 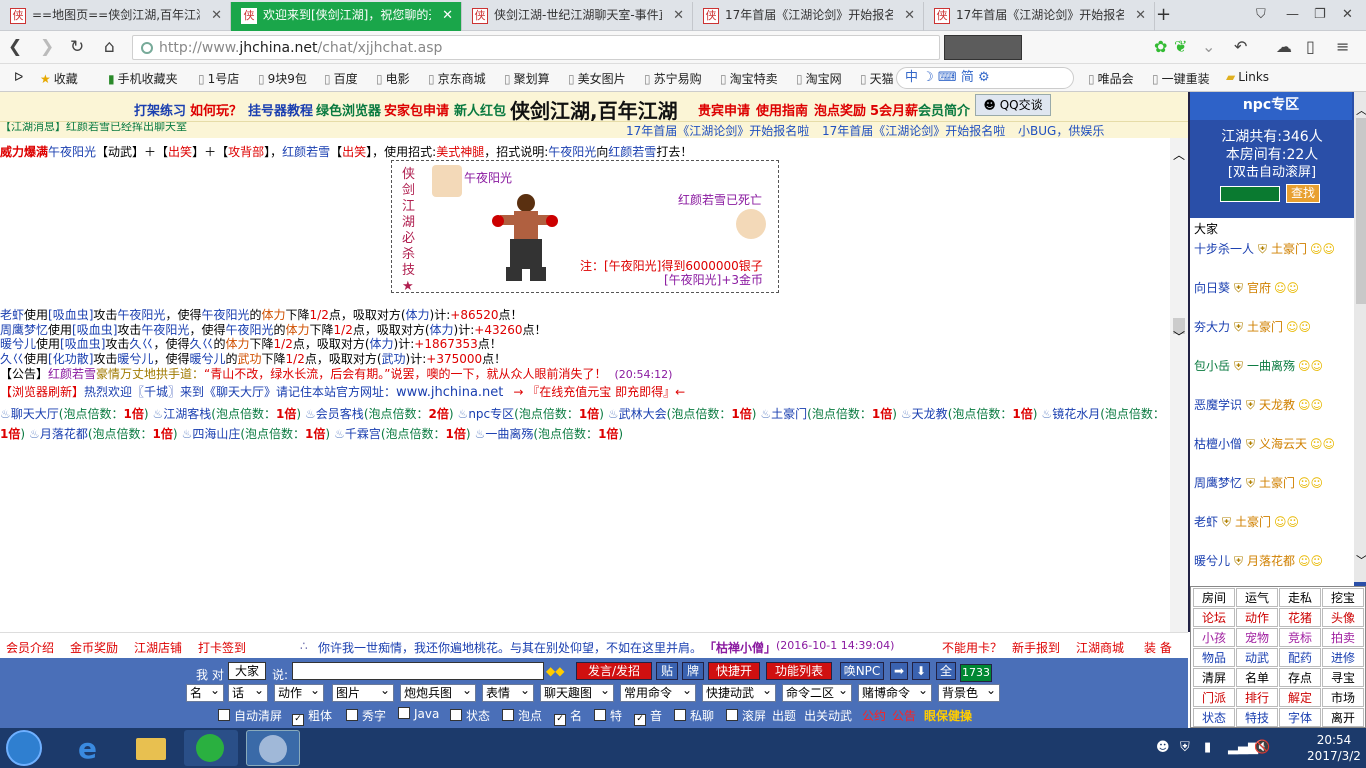 What do you see at coordinates (648, 716) in the screenshot?
I see `option-checkbox: 音` at bounding box center [648, 716].